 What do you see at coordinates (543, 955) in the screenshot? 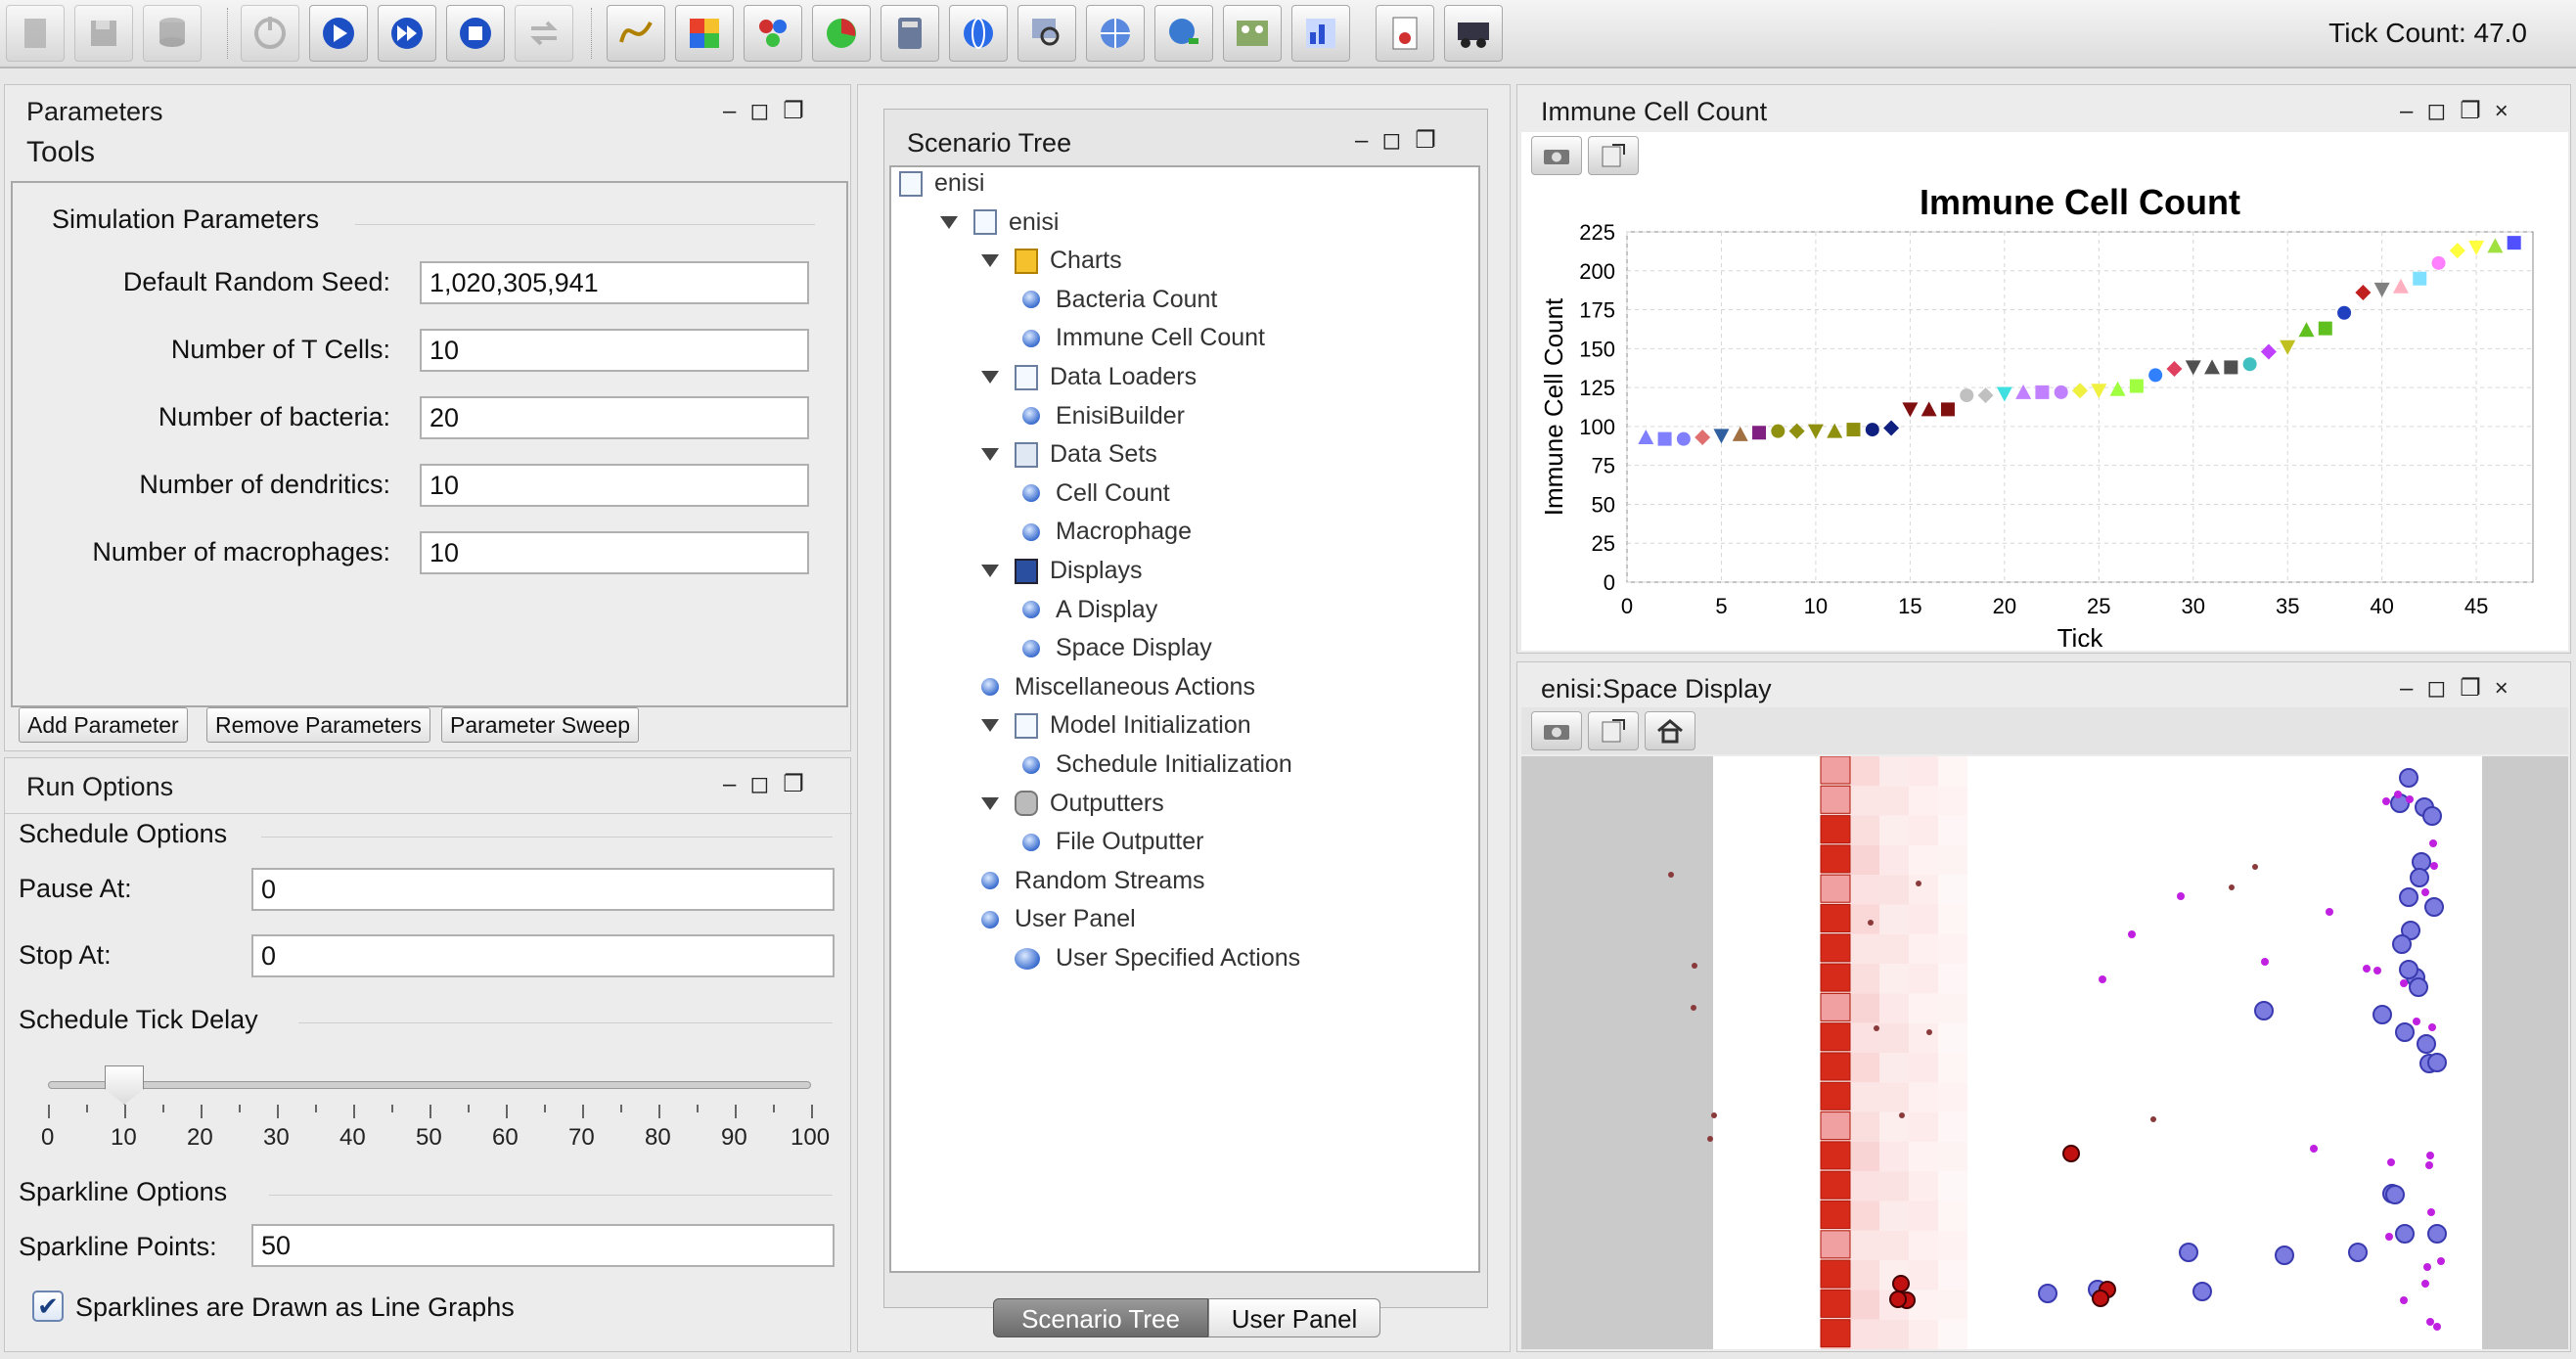
I see `stop-at-input: 0` at bounding box center [543, 955].